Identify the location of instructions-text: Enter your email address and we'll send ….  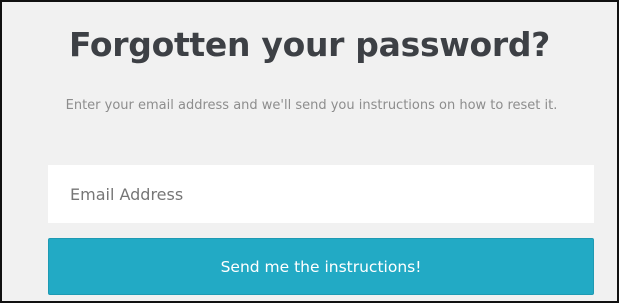
(311, 105).